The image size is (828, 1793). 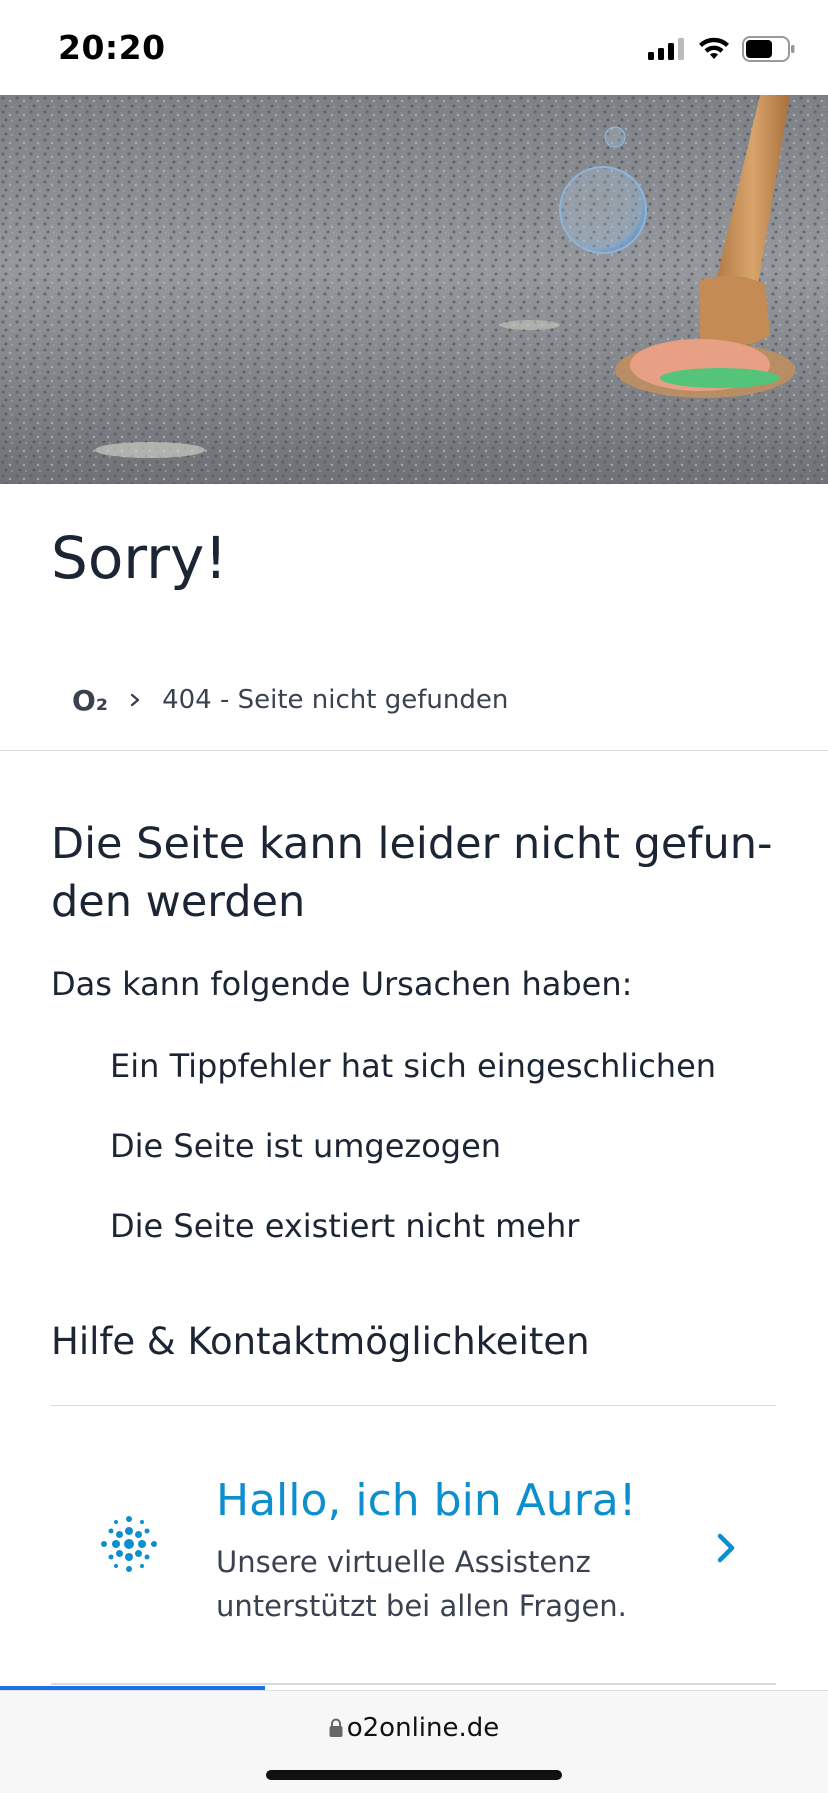 I want to click on aura-title: Hallo, ich bin Aura!, so click(x=426, y=1500).